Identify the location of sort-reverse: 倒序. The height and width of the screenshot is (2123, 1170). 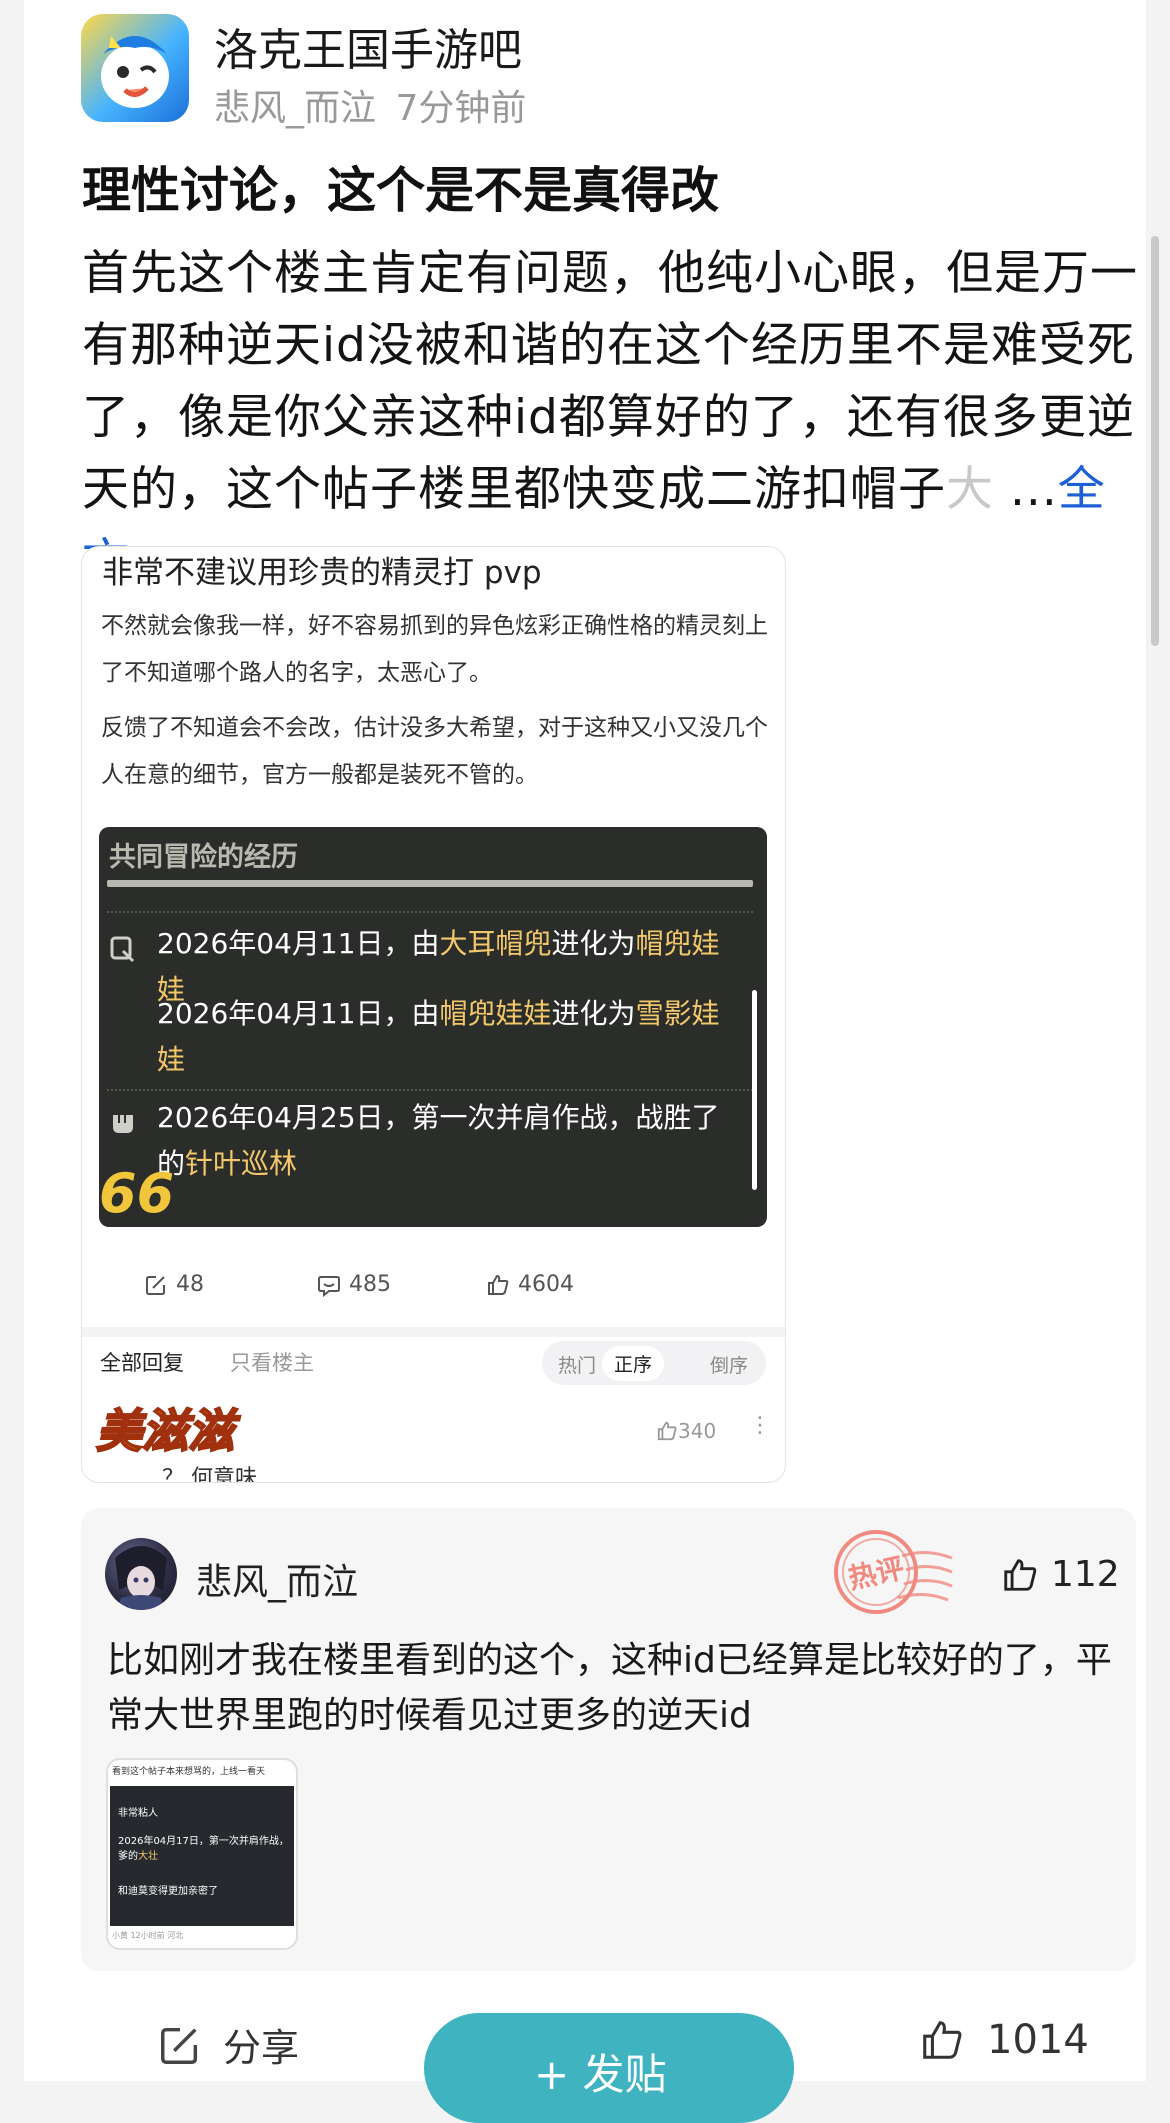
(729, 1366).